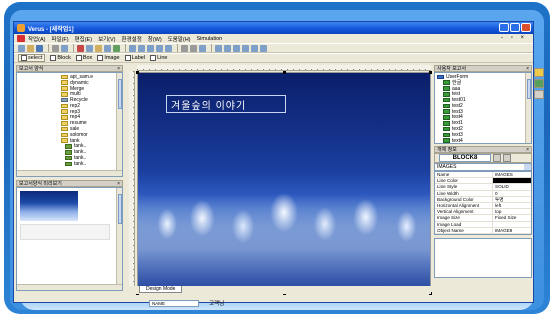 The image size is (554, 318). I want to click on align-bottom-icon, so click(168, 48).